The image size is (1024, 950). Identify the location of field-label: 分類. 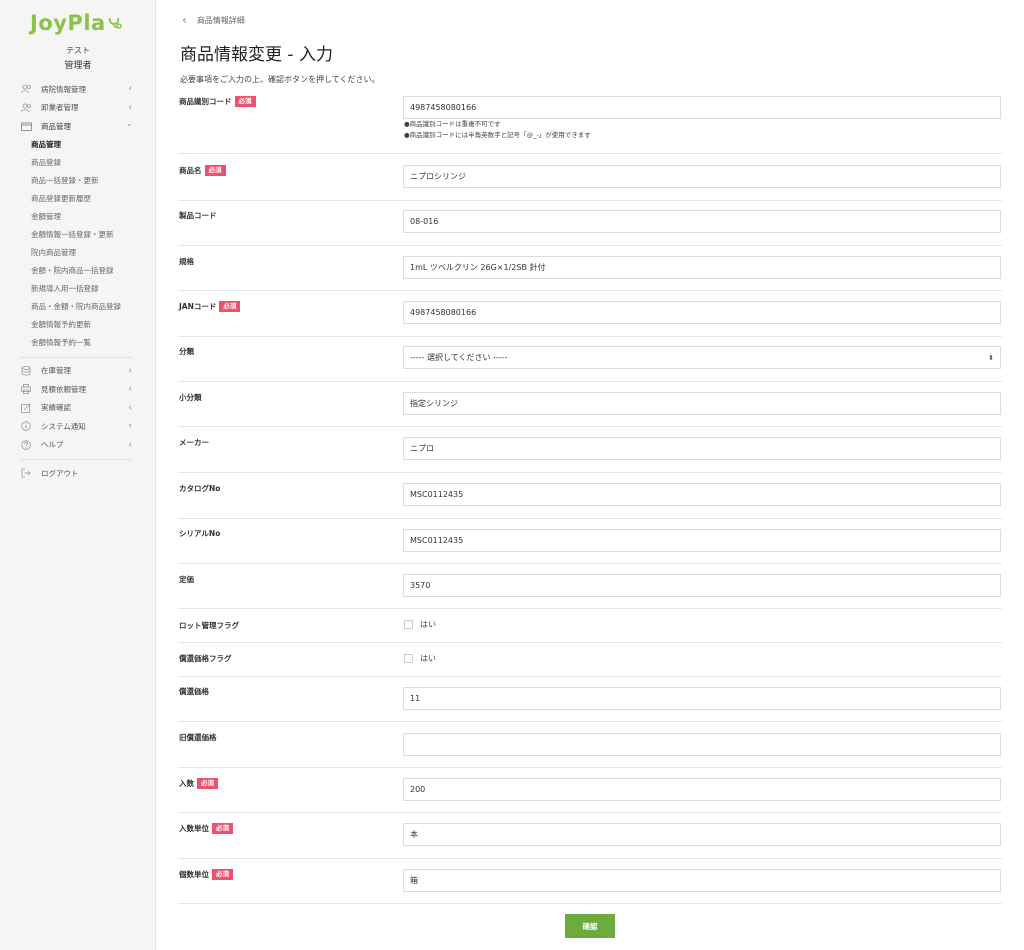
(186, 351).